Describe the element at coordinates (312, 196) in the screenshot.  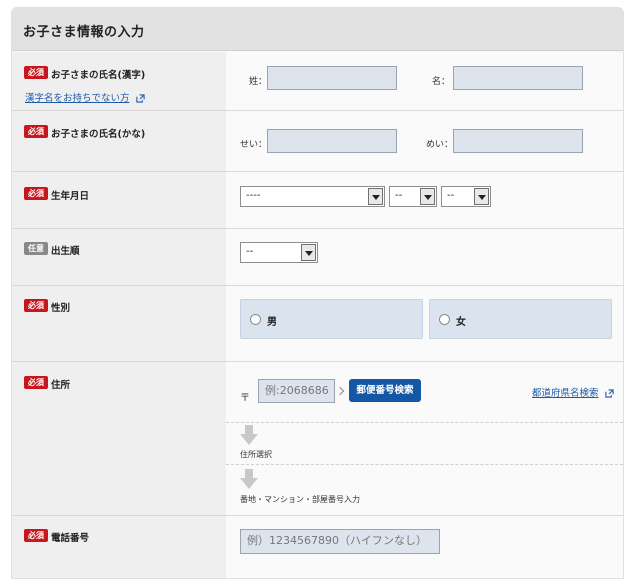
I see `birth-year-select: ----` at that location.